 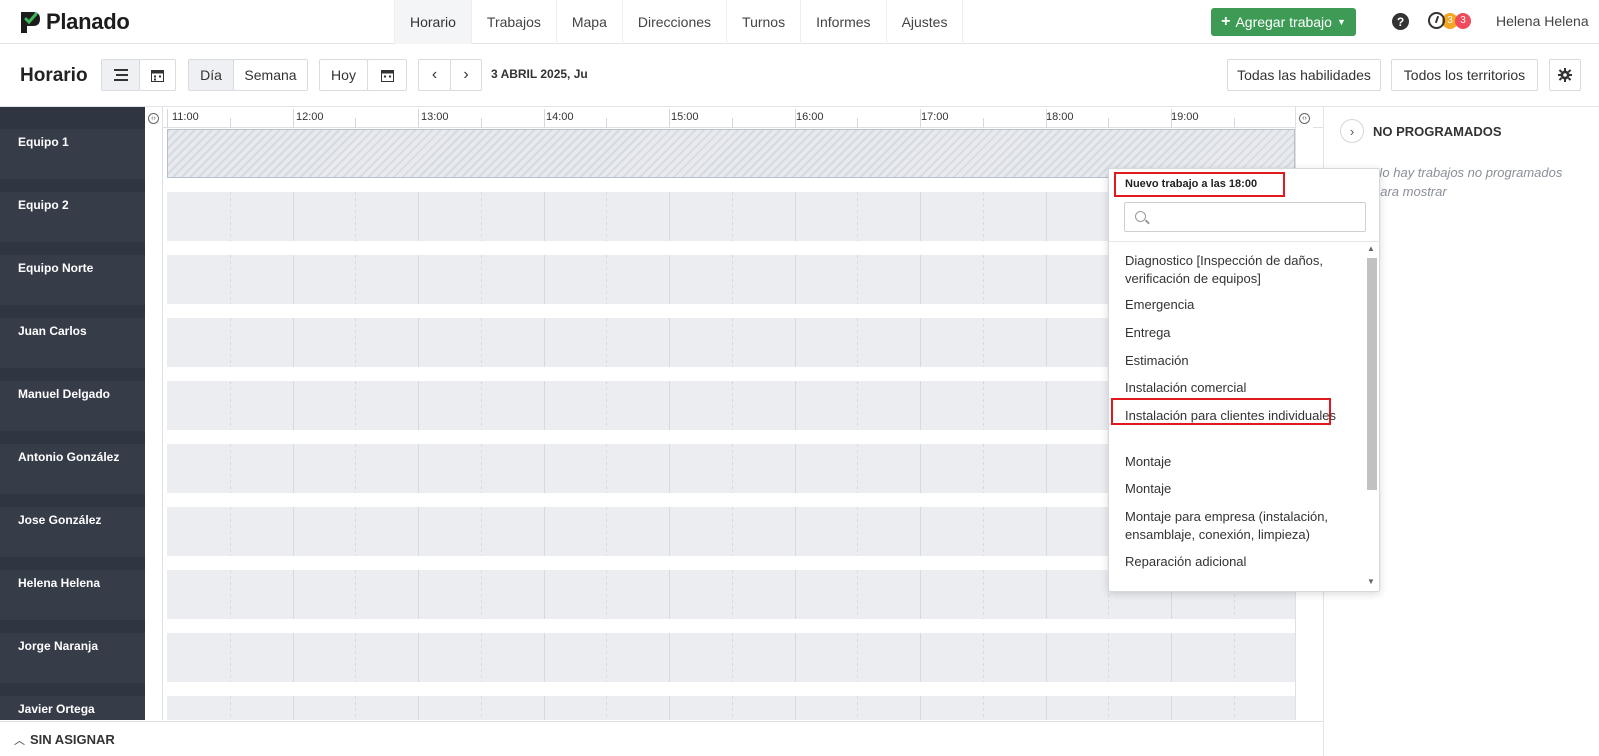 I want to click on red-count-badge: 3, so click(x=1463, y=20).